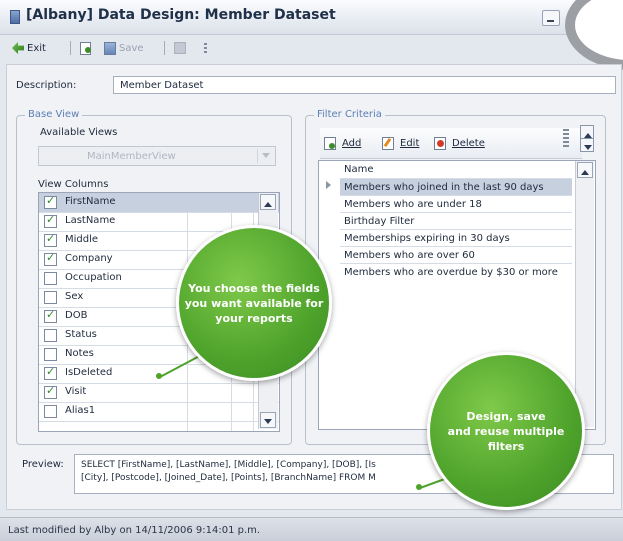  What do you see at coordinates (131, 48) in the screenshot?
I see `save-label: Save` at bounding box center [131, 48].